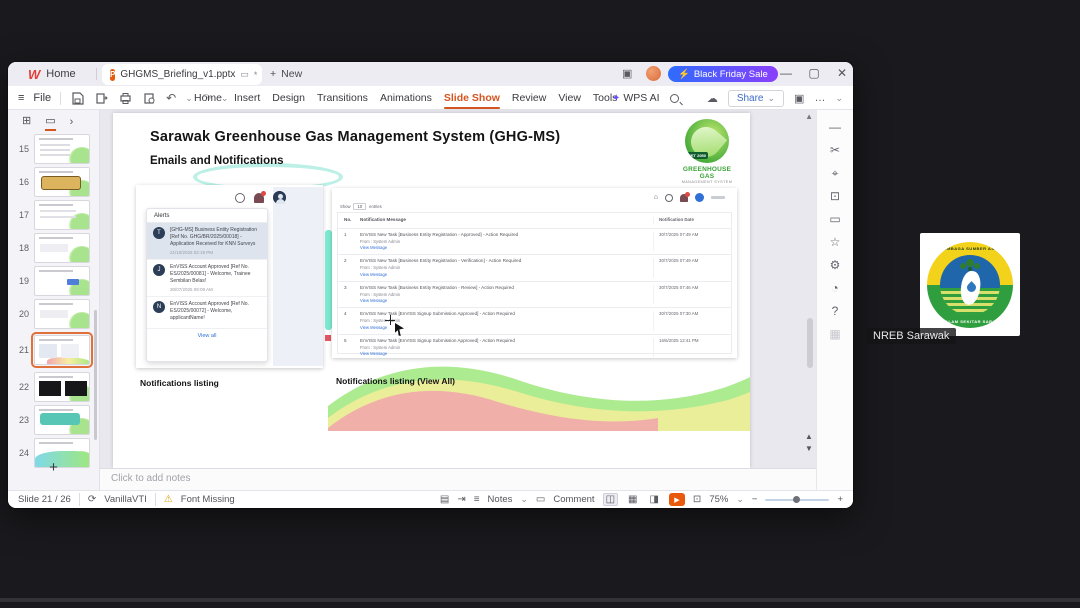 The height and width of the screenshot is (608, 1080). I want to click on wps-logo-icon: W, so click(34, 74).